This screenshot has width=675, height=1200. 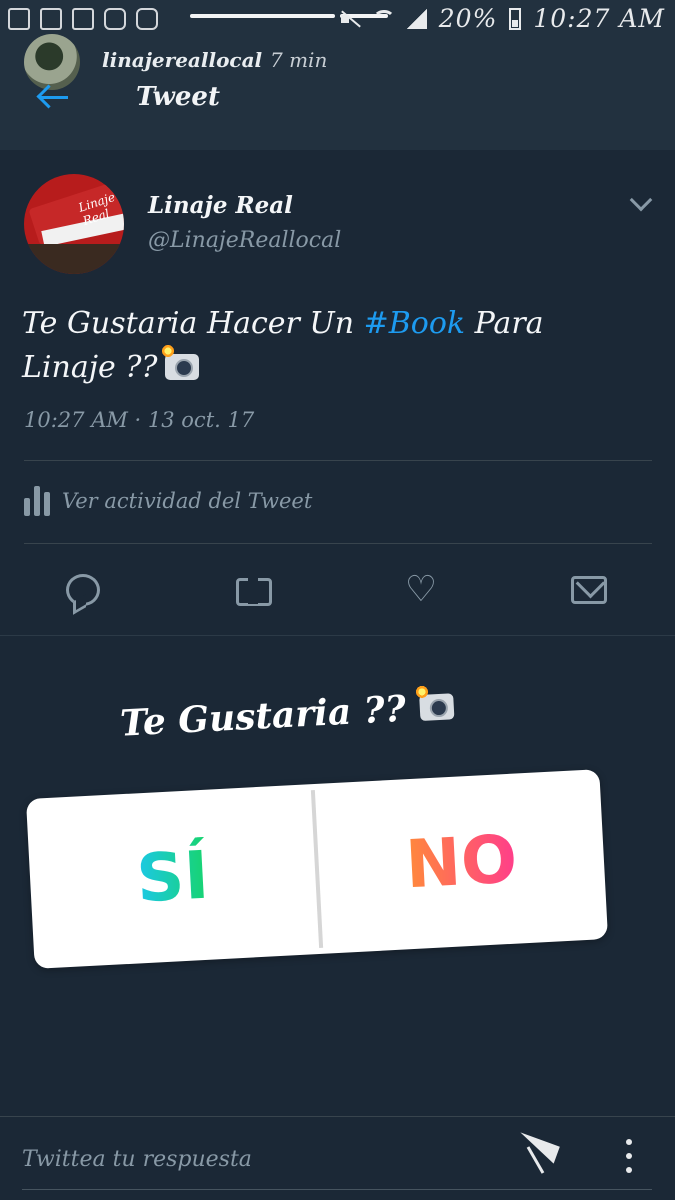 What do you see at coordinates (629, 1156) in the screenshot?
I see `more-options-icon` at bounding box center [629, 1156].